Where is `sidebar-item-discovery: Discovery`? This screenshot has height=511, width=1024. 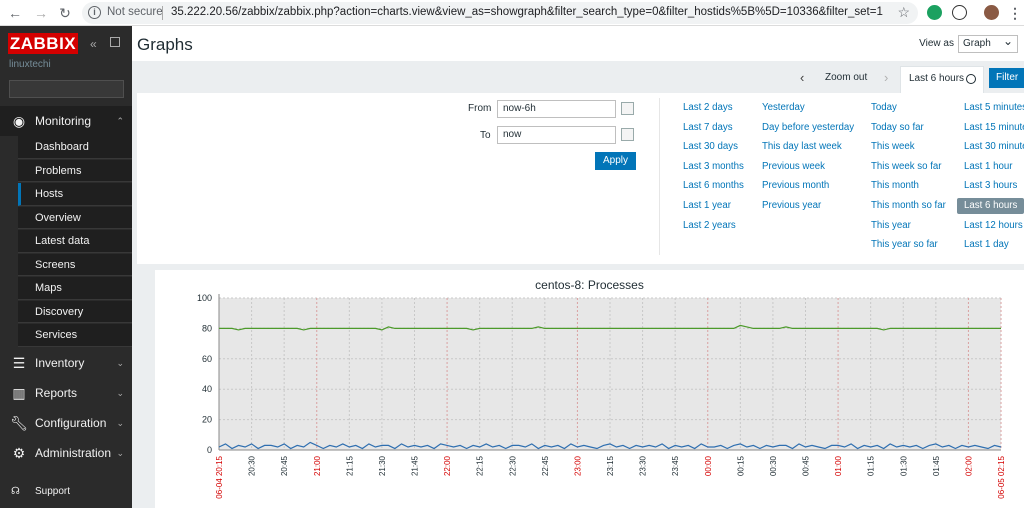
sidebar-item-discovery: Discovery is located at coordinates (75, 311).